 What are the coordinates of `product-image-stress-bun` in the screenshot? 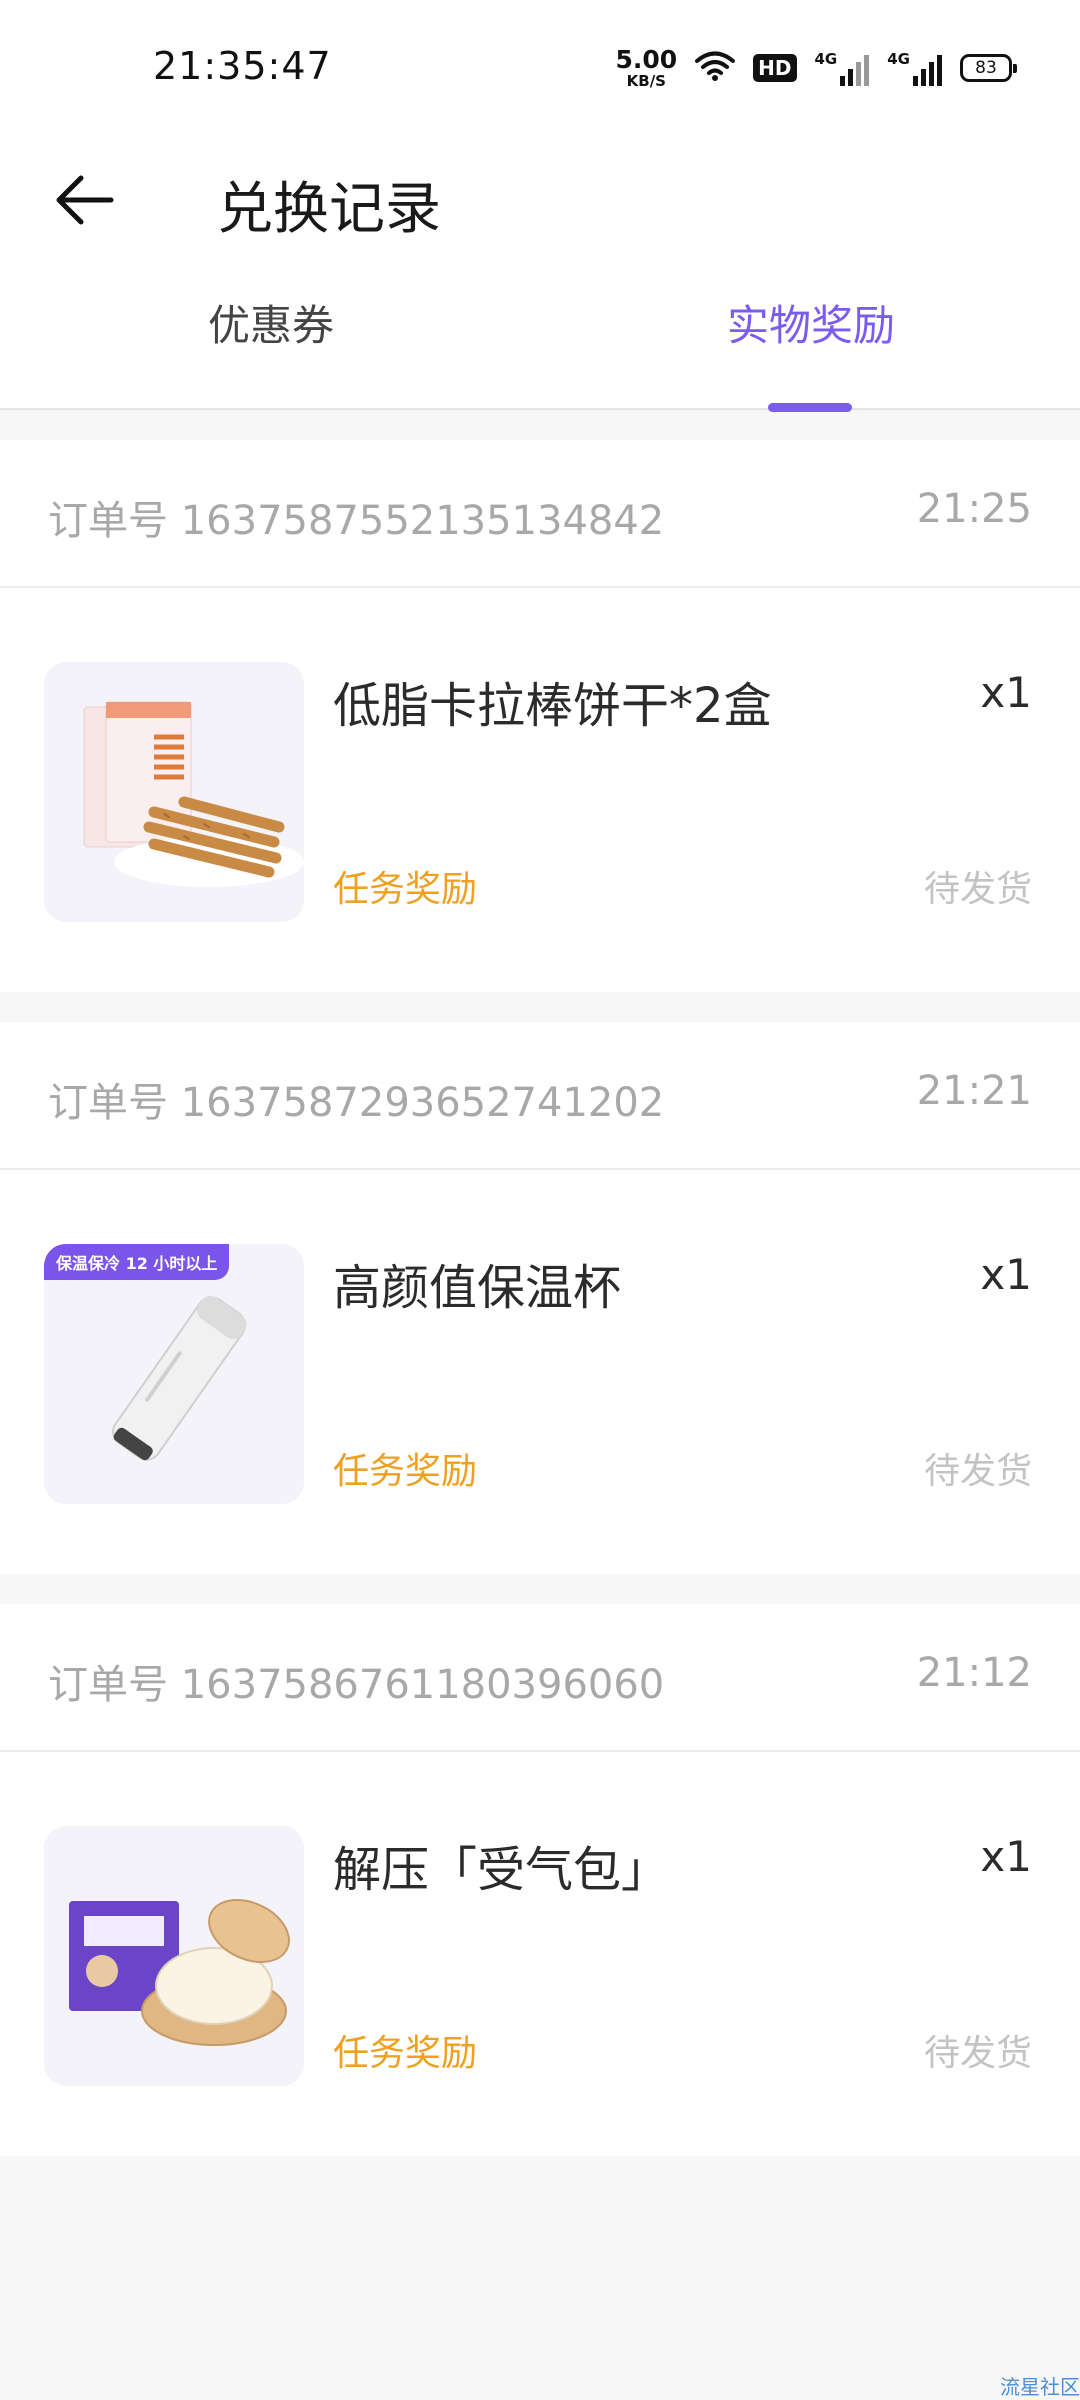 It's located at (174, 1956).